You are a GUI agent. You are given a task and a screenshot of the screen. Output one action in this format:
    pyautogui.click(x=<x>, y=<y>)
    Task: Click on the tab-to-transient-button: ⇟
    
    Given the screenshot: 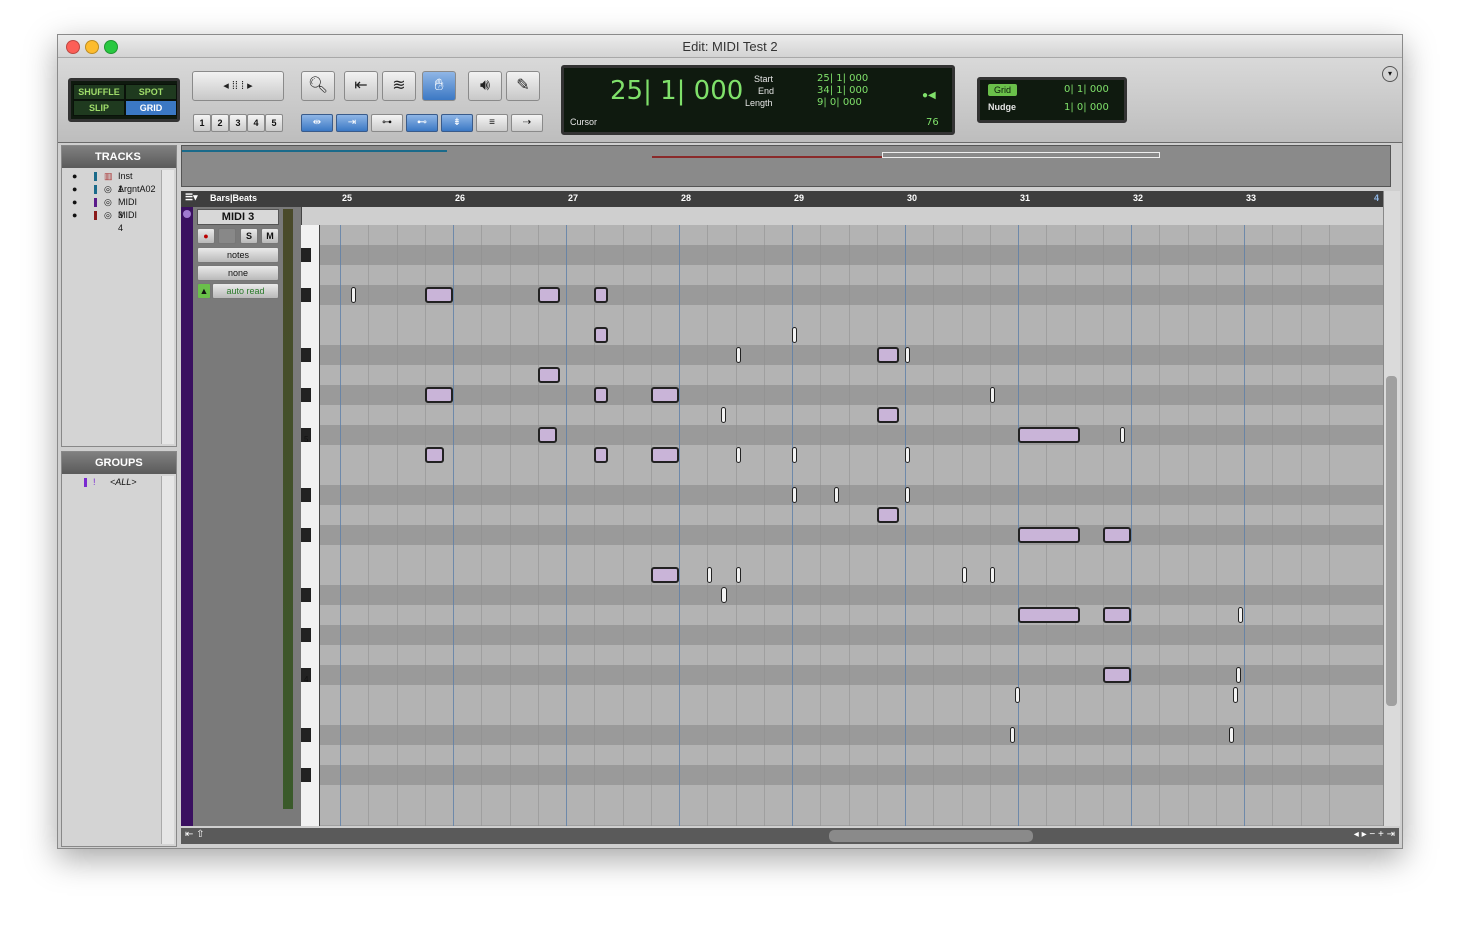 What is the action you would take?
    pyautogui.click(x=457, y=123)
    